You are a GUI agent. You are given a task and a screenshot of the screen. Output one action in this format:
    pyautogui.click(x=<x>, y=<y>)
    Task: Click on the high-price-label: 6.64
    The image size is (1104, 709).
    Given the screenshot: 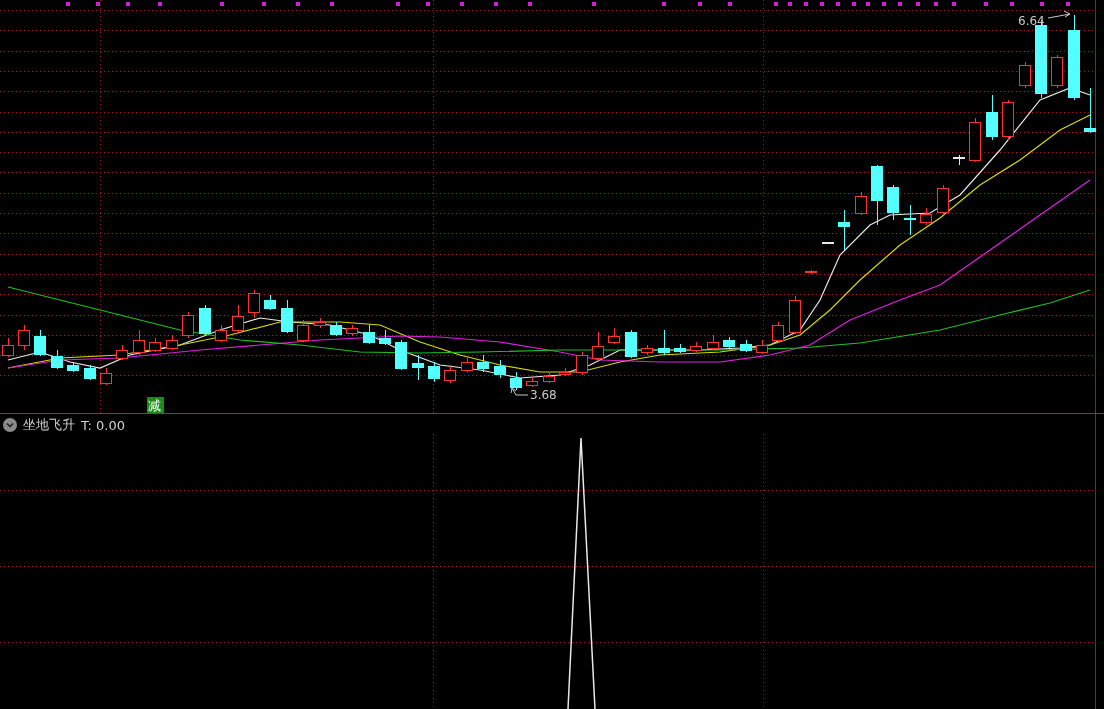 What is the action you would take?
    pyautogui.click(x=1031, y=21)
    